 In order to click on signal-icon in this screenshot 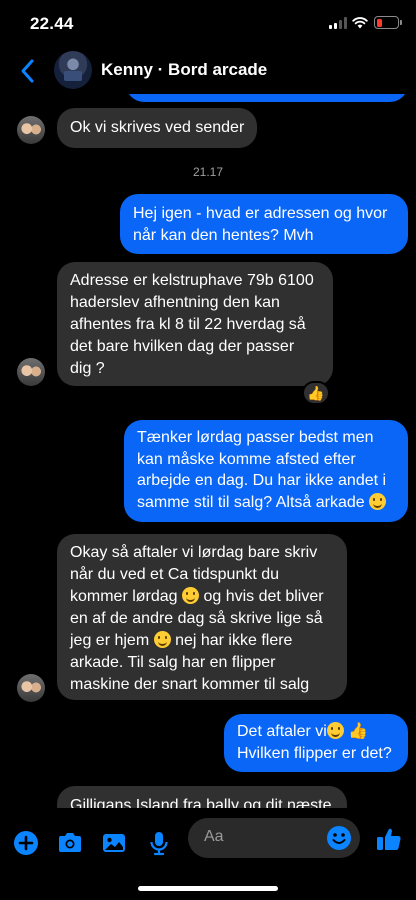, I will do `click(338, 23)`.